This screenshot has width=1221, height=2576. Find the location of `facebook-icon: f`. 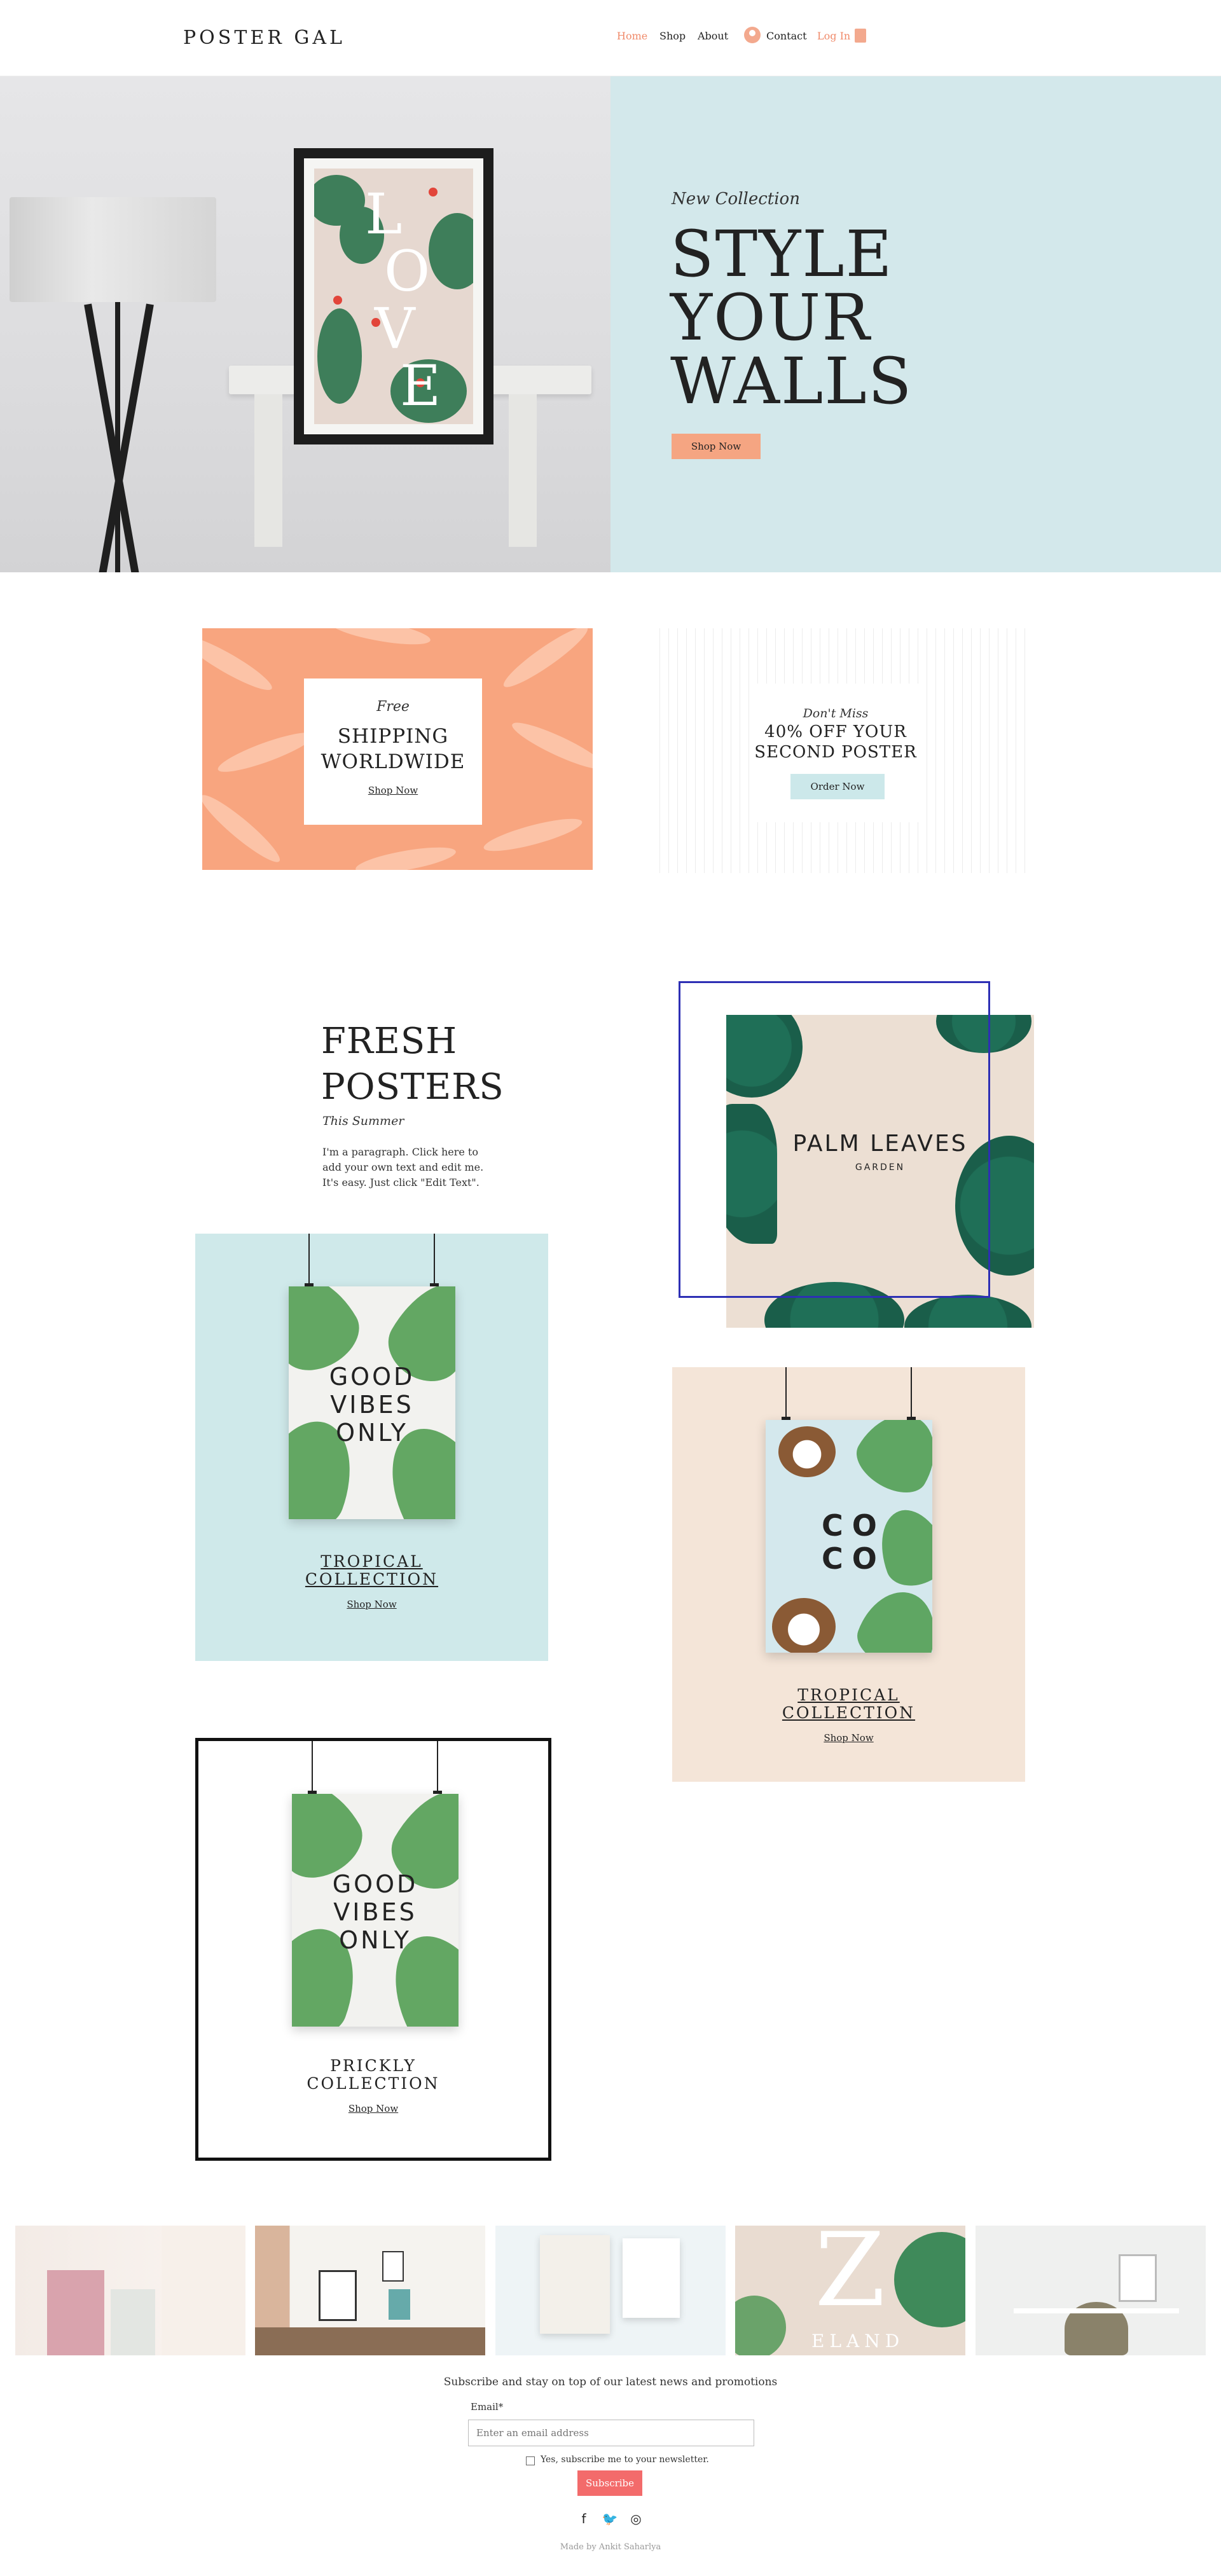

facebook-icon: f is located at coordinates (584, 2519).